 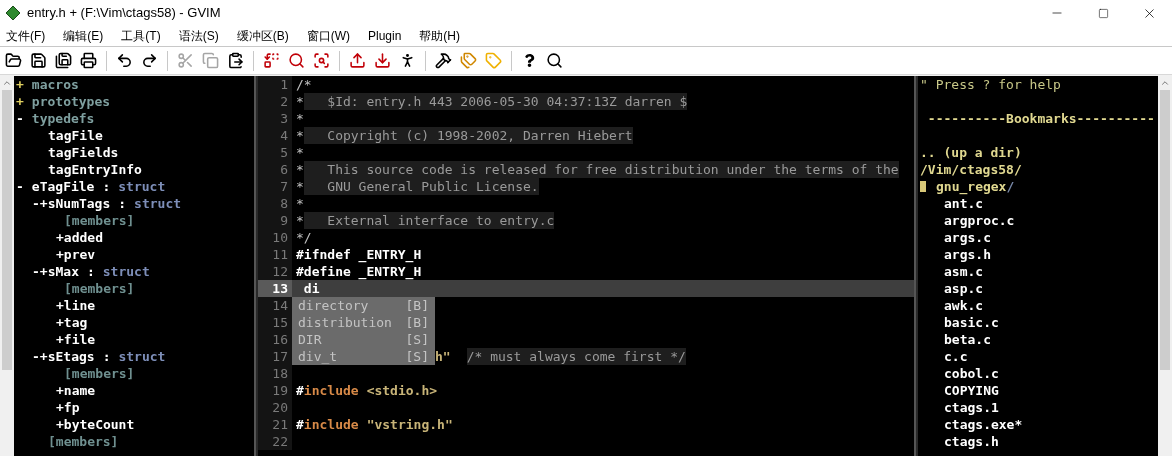 What do you see at coordinates (275, 373) in the screenshot?
I see `line-number: 18` at bounding box center [275, 373].